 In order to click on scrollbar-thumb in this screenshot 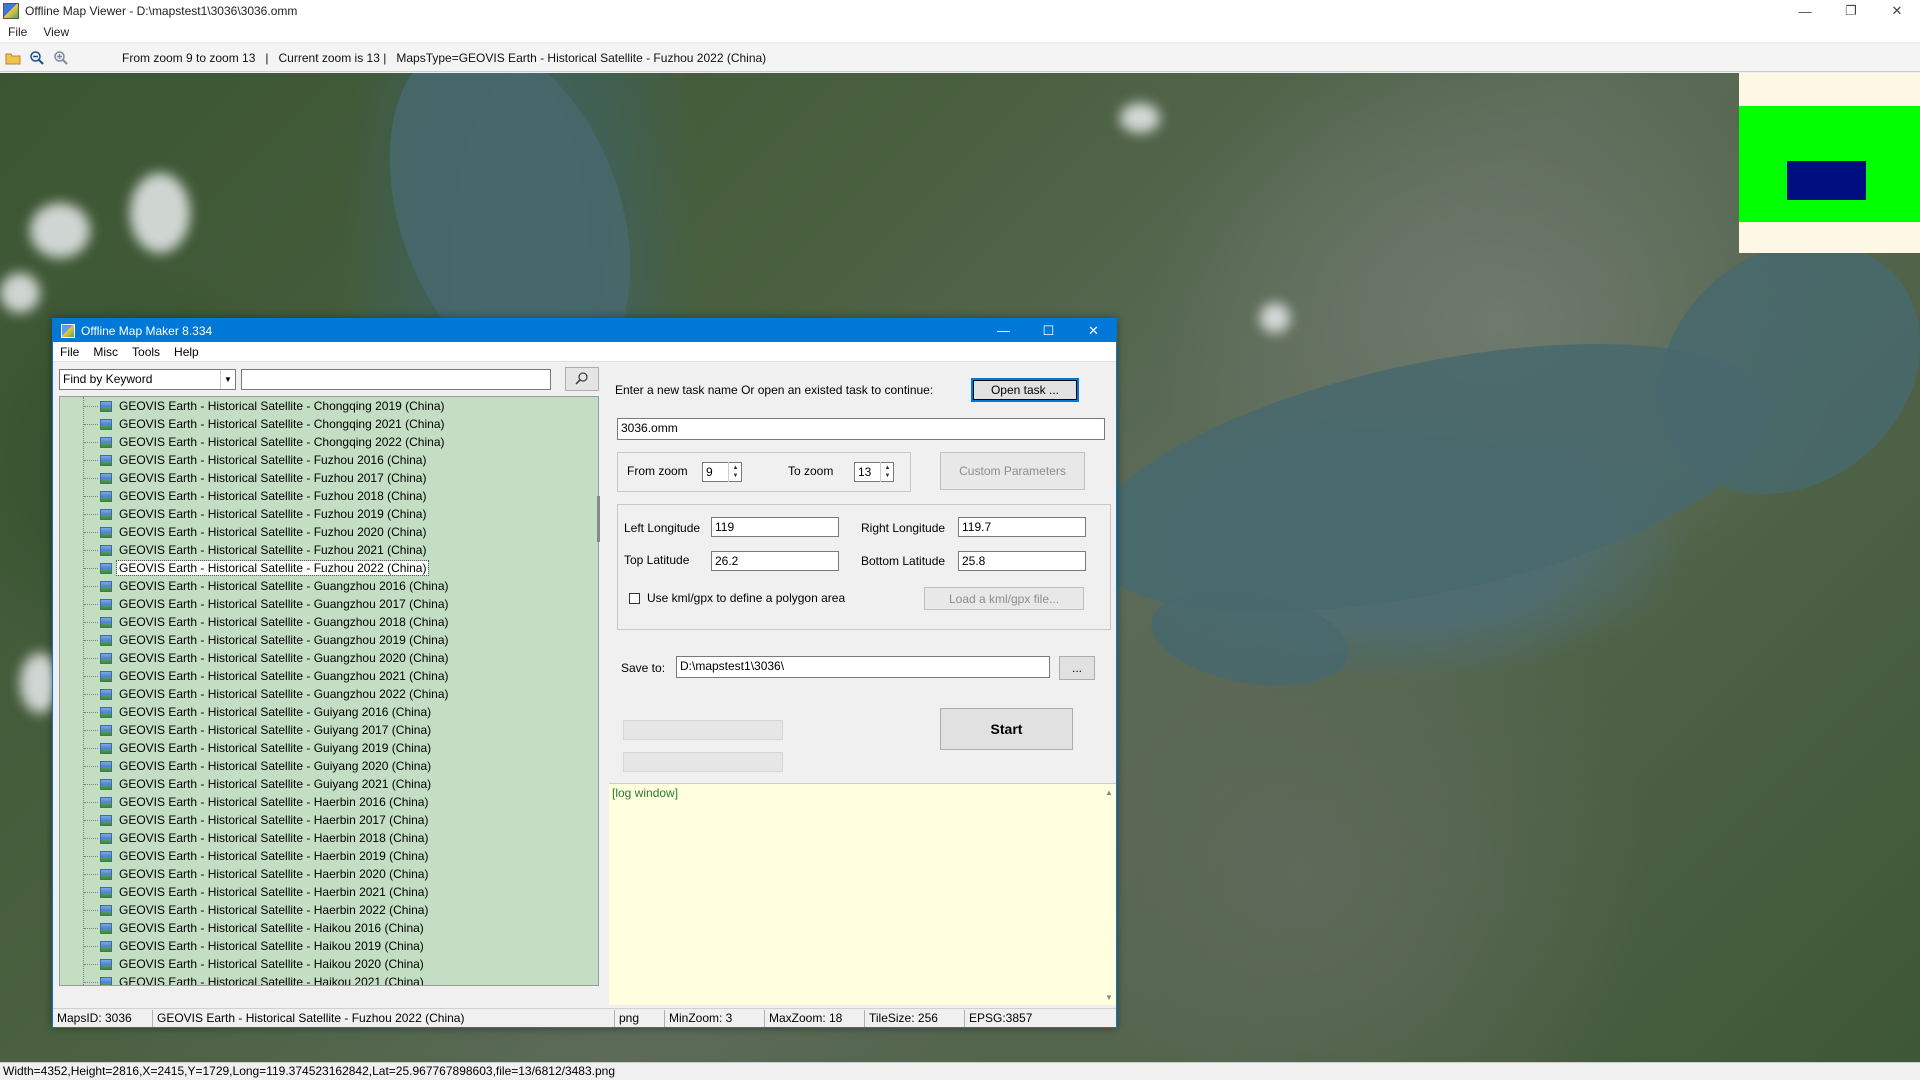, I will do `click(598, 519)`.